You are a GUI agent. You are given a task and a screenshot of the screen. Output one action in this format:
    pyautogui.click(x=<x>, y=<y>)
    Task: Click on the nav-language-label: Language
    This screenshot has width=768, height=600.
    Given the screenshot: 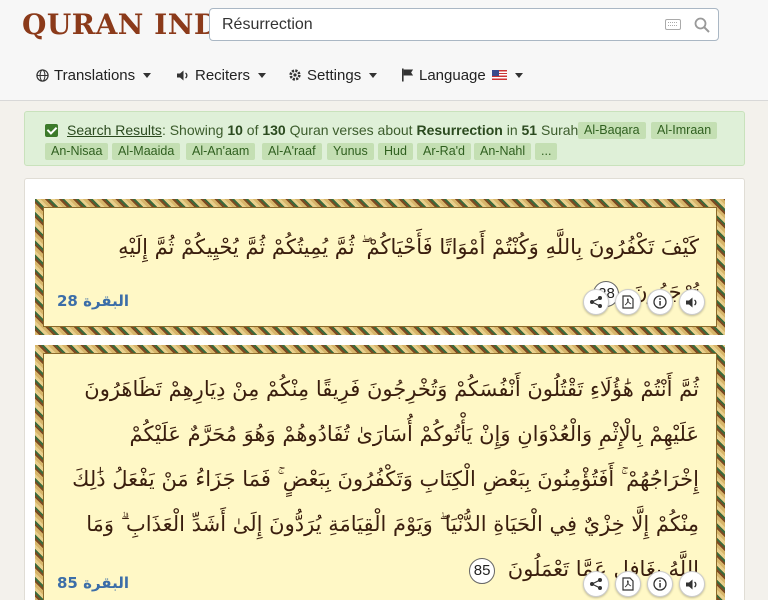 What is the action you would take?
    pyautogui.click(x=452, y=75)
    